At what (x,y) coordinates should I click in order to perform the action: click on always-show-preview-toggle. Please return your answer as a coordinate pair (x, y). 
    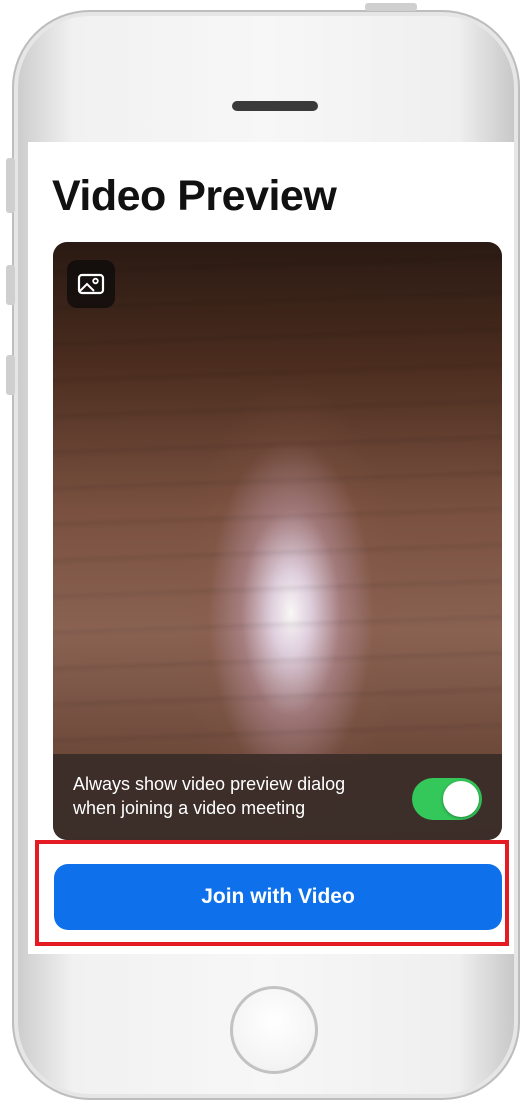
    Looking at the image, I should click on (447, 799).